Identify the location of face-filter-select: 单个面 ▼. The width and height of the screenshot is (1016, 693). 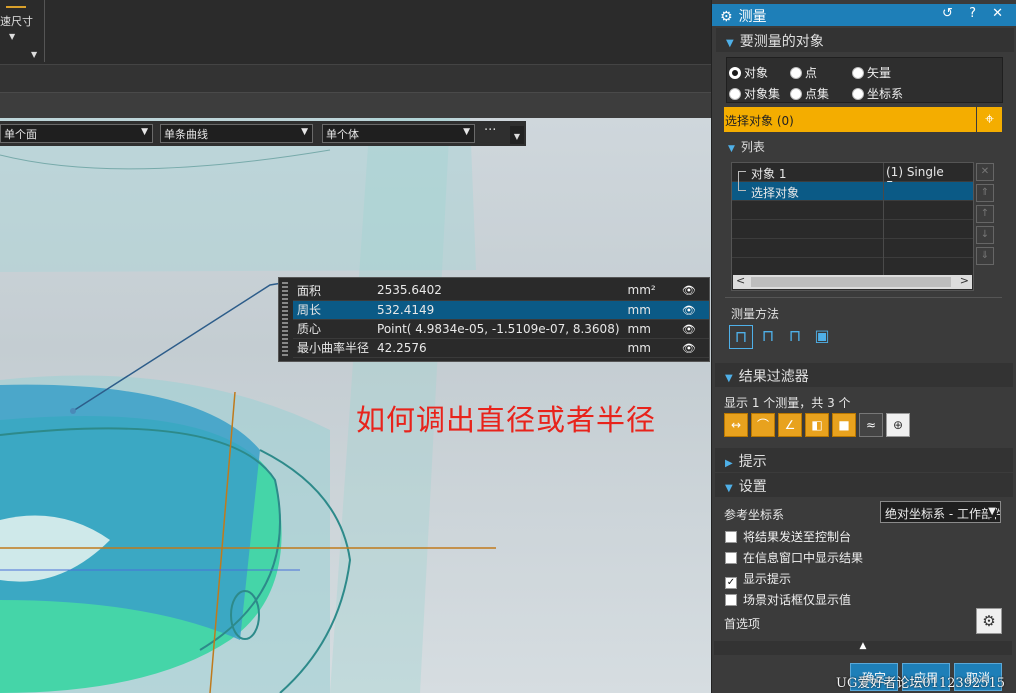
(76, 133).